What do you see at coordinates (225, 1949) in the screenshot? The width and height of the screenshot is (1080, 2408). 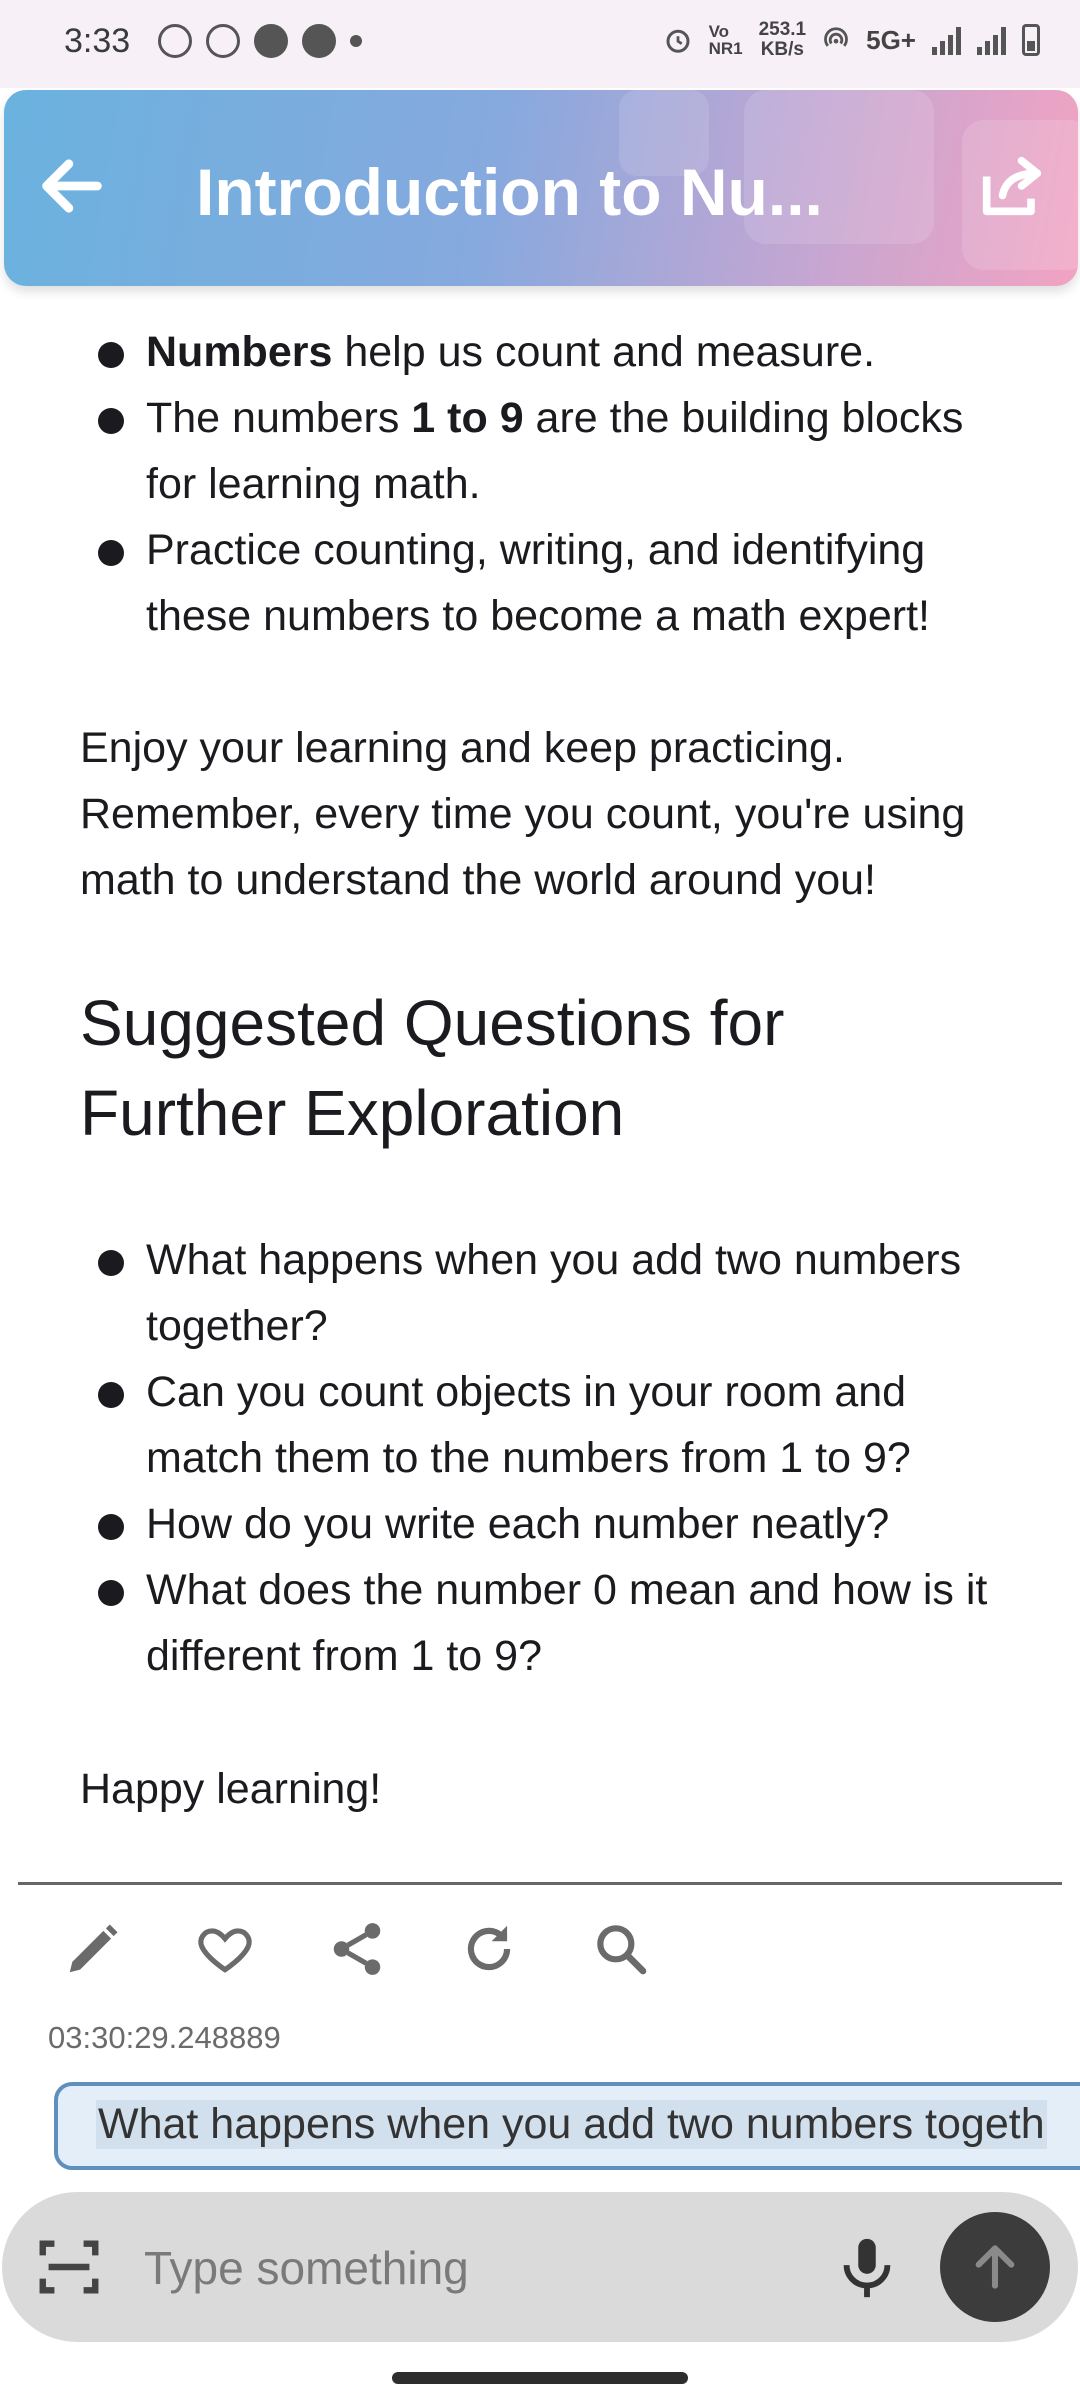 I see `heart-icon` at bounding box center [225, 1949].